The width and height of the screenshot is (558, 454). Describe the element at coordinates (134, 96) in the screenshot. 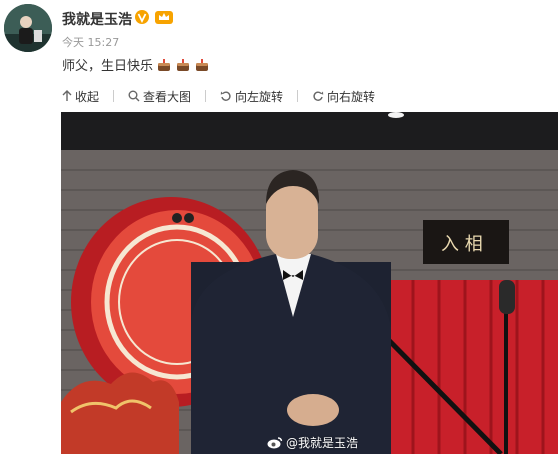

I see `search-icon` at that location.